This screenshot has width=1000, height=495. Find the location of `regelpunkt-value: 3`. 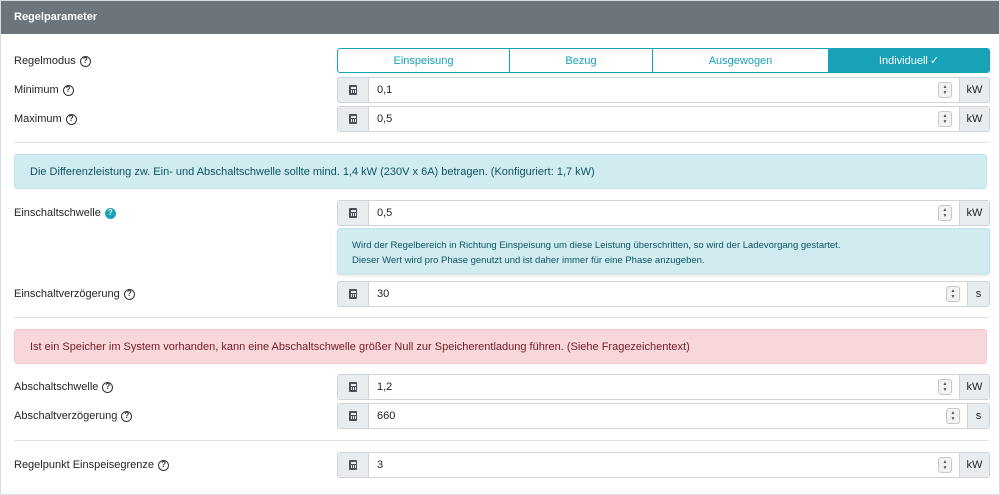

regelpunkt-value: 3 is located at coordinates (380, 465).